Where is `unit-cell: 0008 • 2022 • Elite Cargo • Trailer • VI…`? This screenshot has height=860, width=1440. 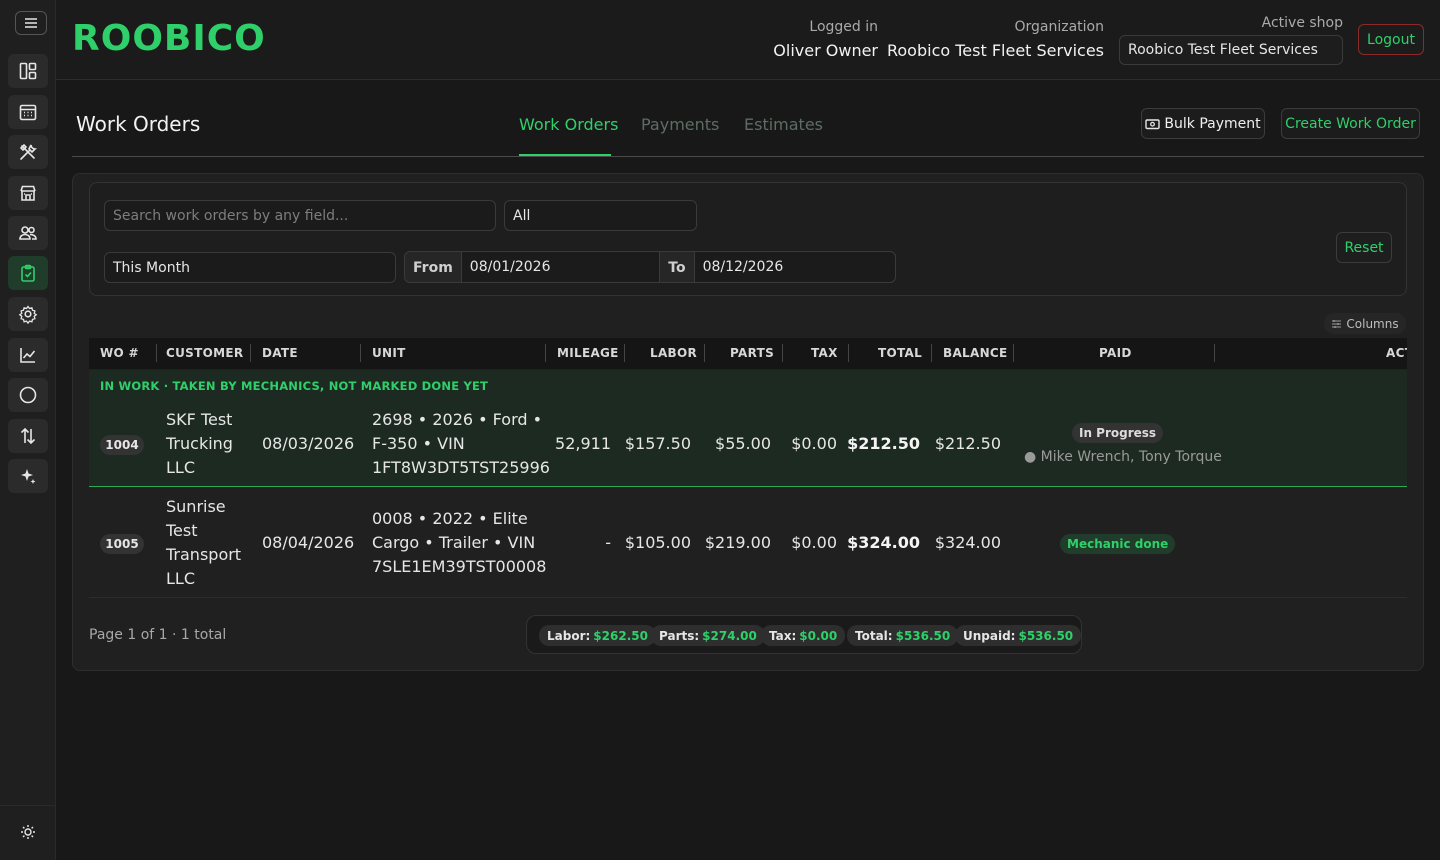
unit-cell: 0008 • 2022 • Elite Cargo • Trailer • VI… is located at coordinates (459, 543).